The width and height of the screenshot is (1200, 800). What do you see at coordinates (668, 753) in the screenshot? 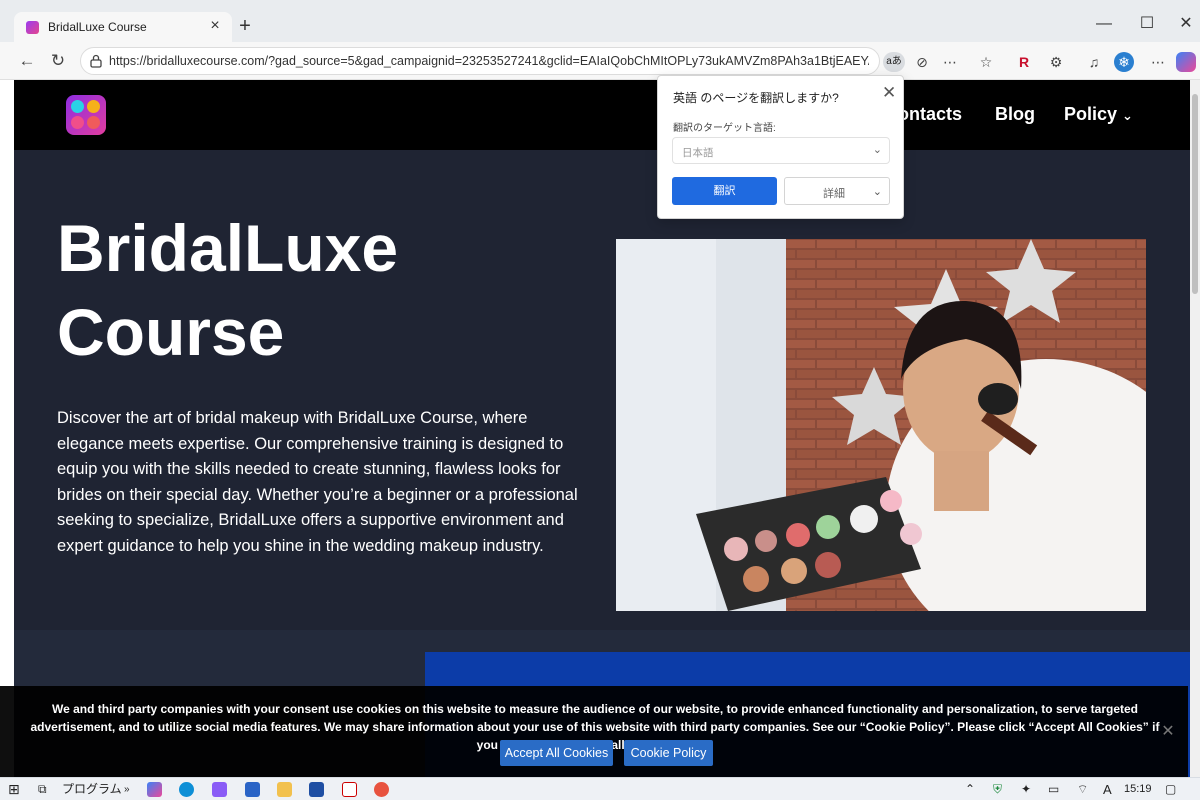
I see `cookie-policy-button: Cookie Policy` at bounding box center [668, 753].